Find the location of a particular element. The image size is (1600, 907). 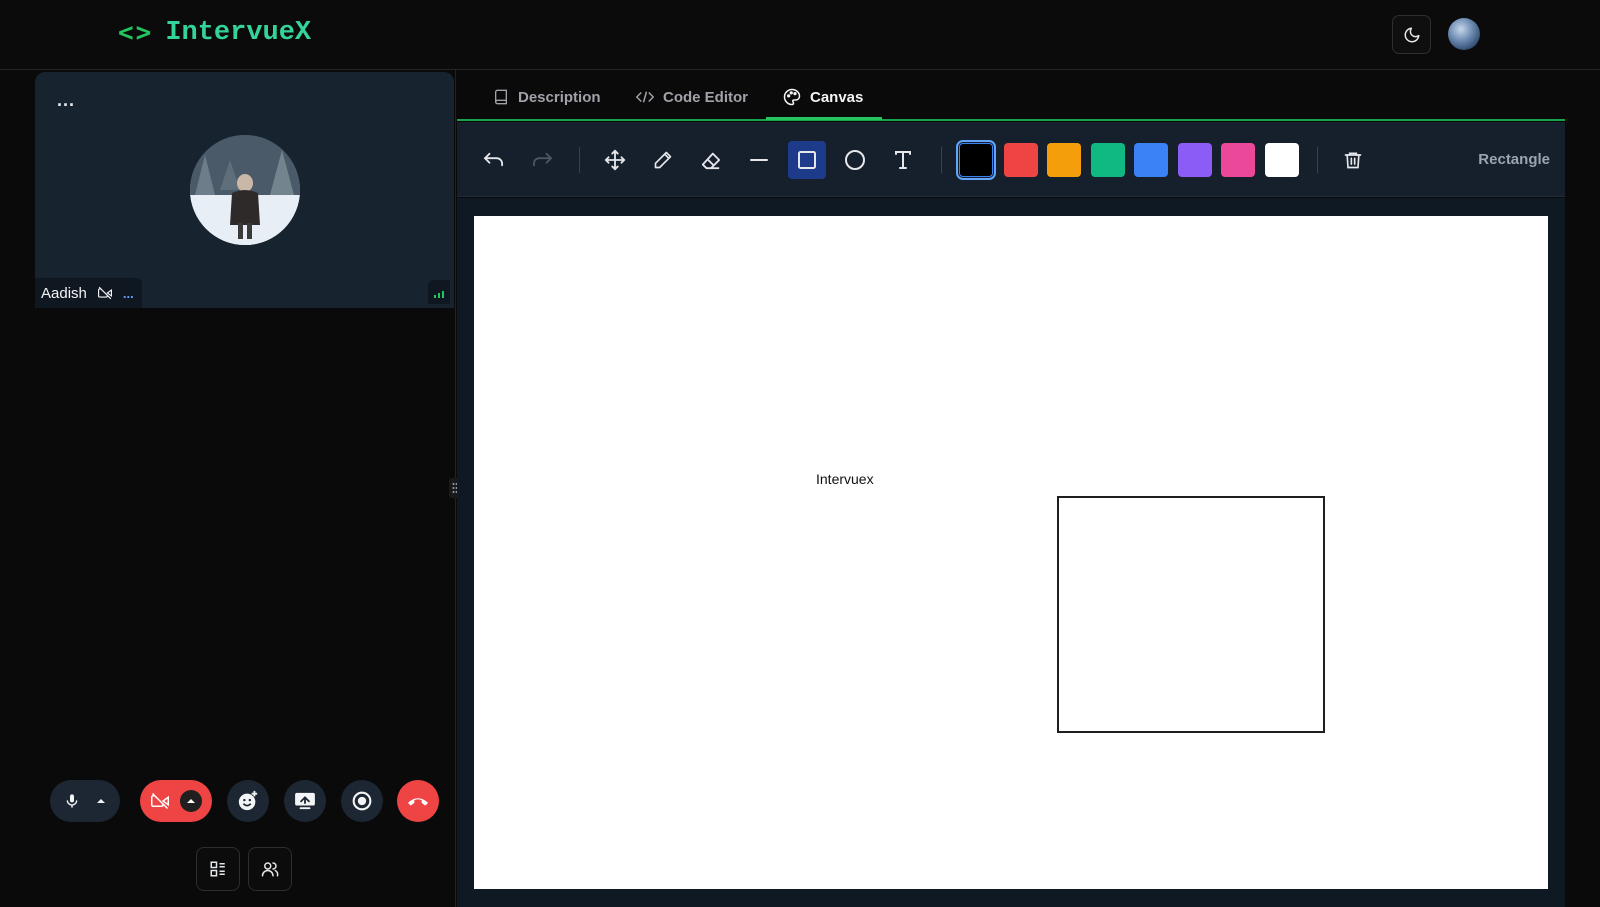

circle-icon is located at coordinates (855, 160).